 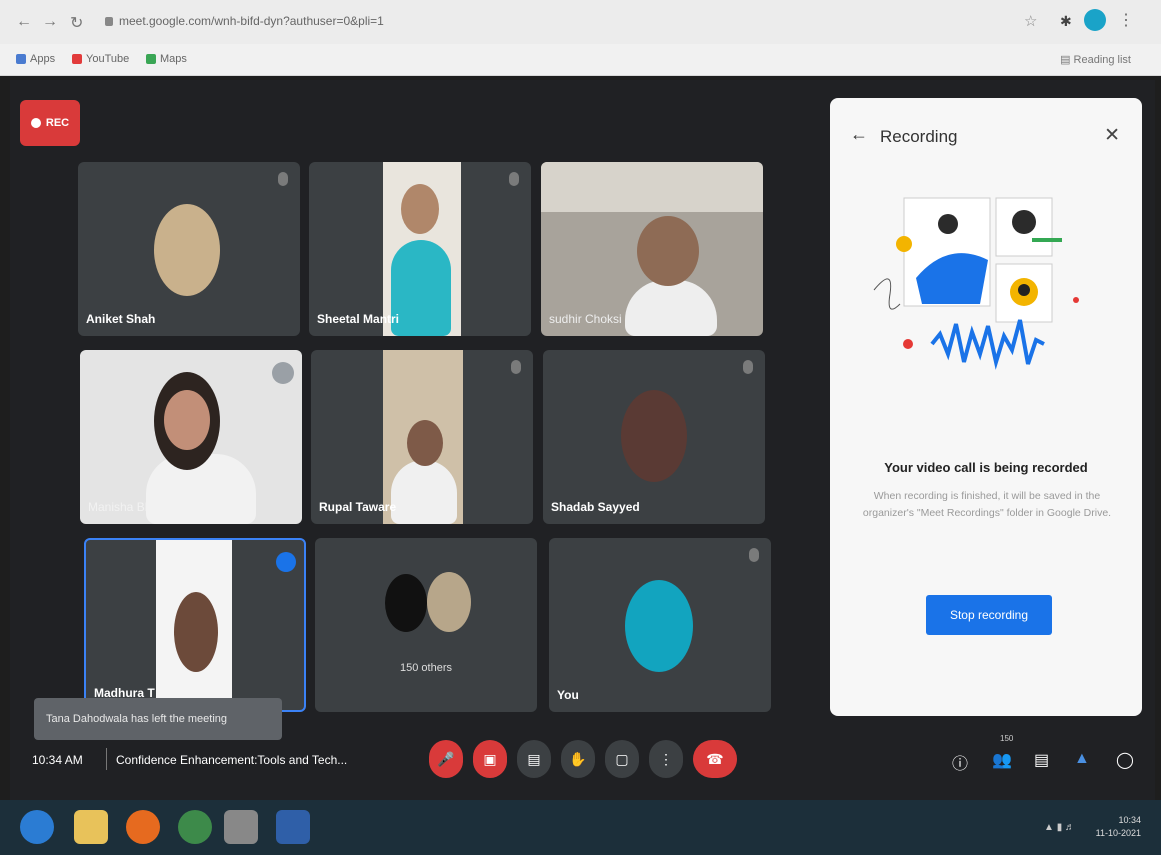 What do you see at coordinates (21, 59) in the screenshot?
I see `apps-icon` at bounding box center [21, 59].